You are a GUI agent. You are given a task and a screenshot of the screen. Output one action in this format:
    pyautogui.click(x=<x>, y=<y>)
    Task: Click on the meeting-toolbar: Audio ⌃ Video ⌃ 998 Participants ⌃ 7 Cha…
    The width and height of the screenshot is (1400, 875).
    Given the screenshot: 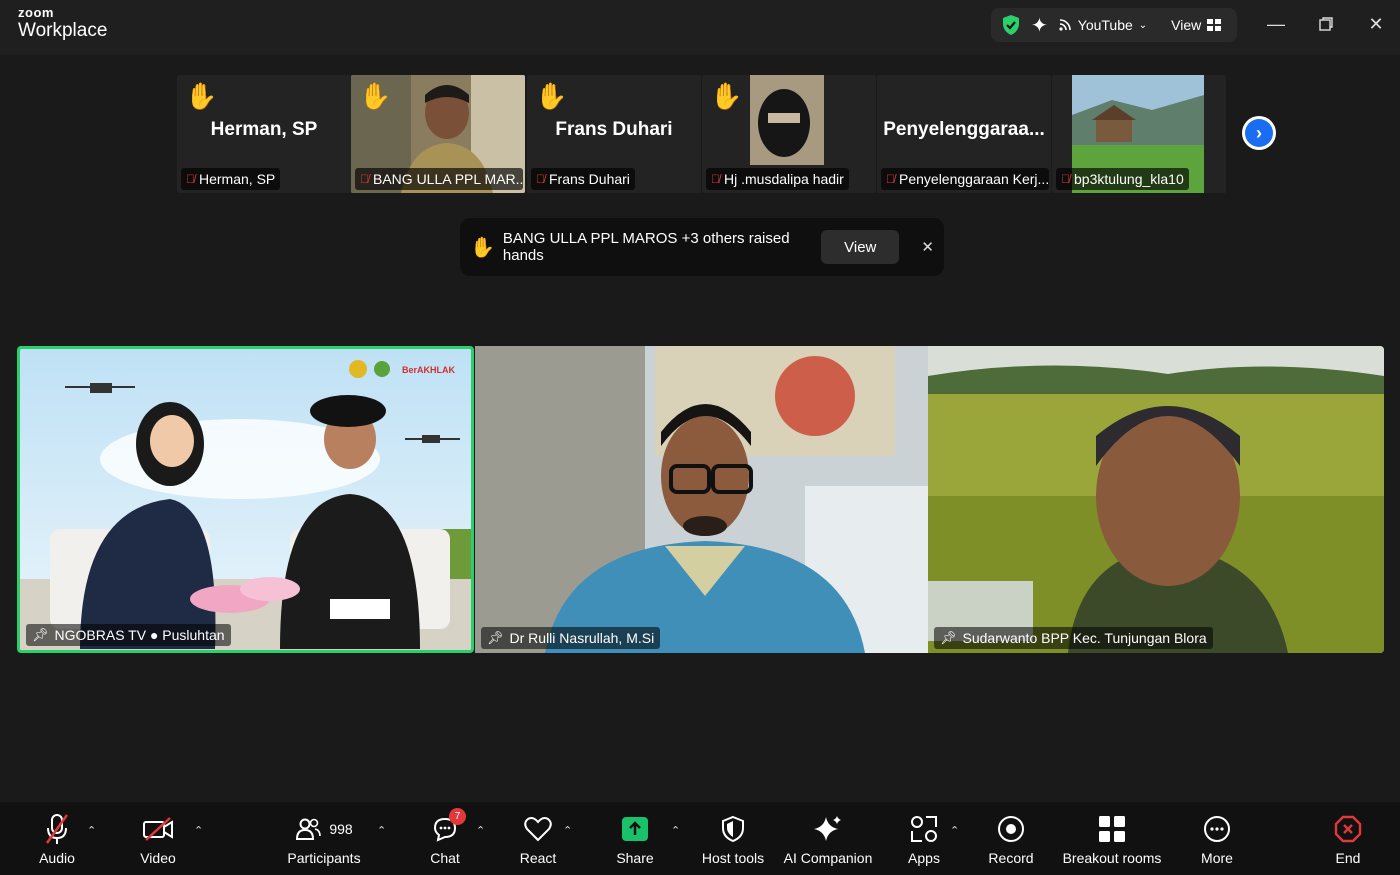 What is the action you would take?
    pyautogui.click(x=700, y=838)
    